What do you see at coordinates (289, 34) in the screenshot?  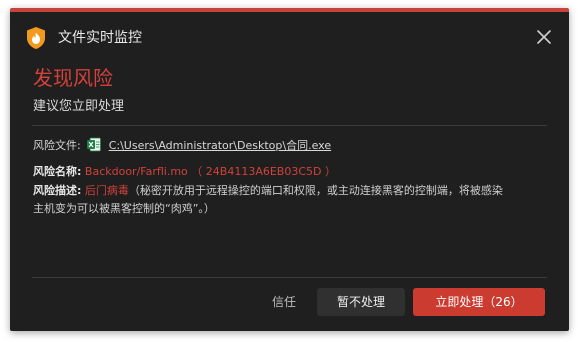 I see `title-bar: 文件实时监控` at bounding box center [289, 34].